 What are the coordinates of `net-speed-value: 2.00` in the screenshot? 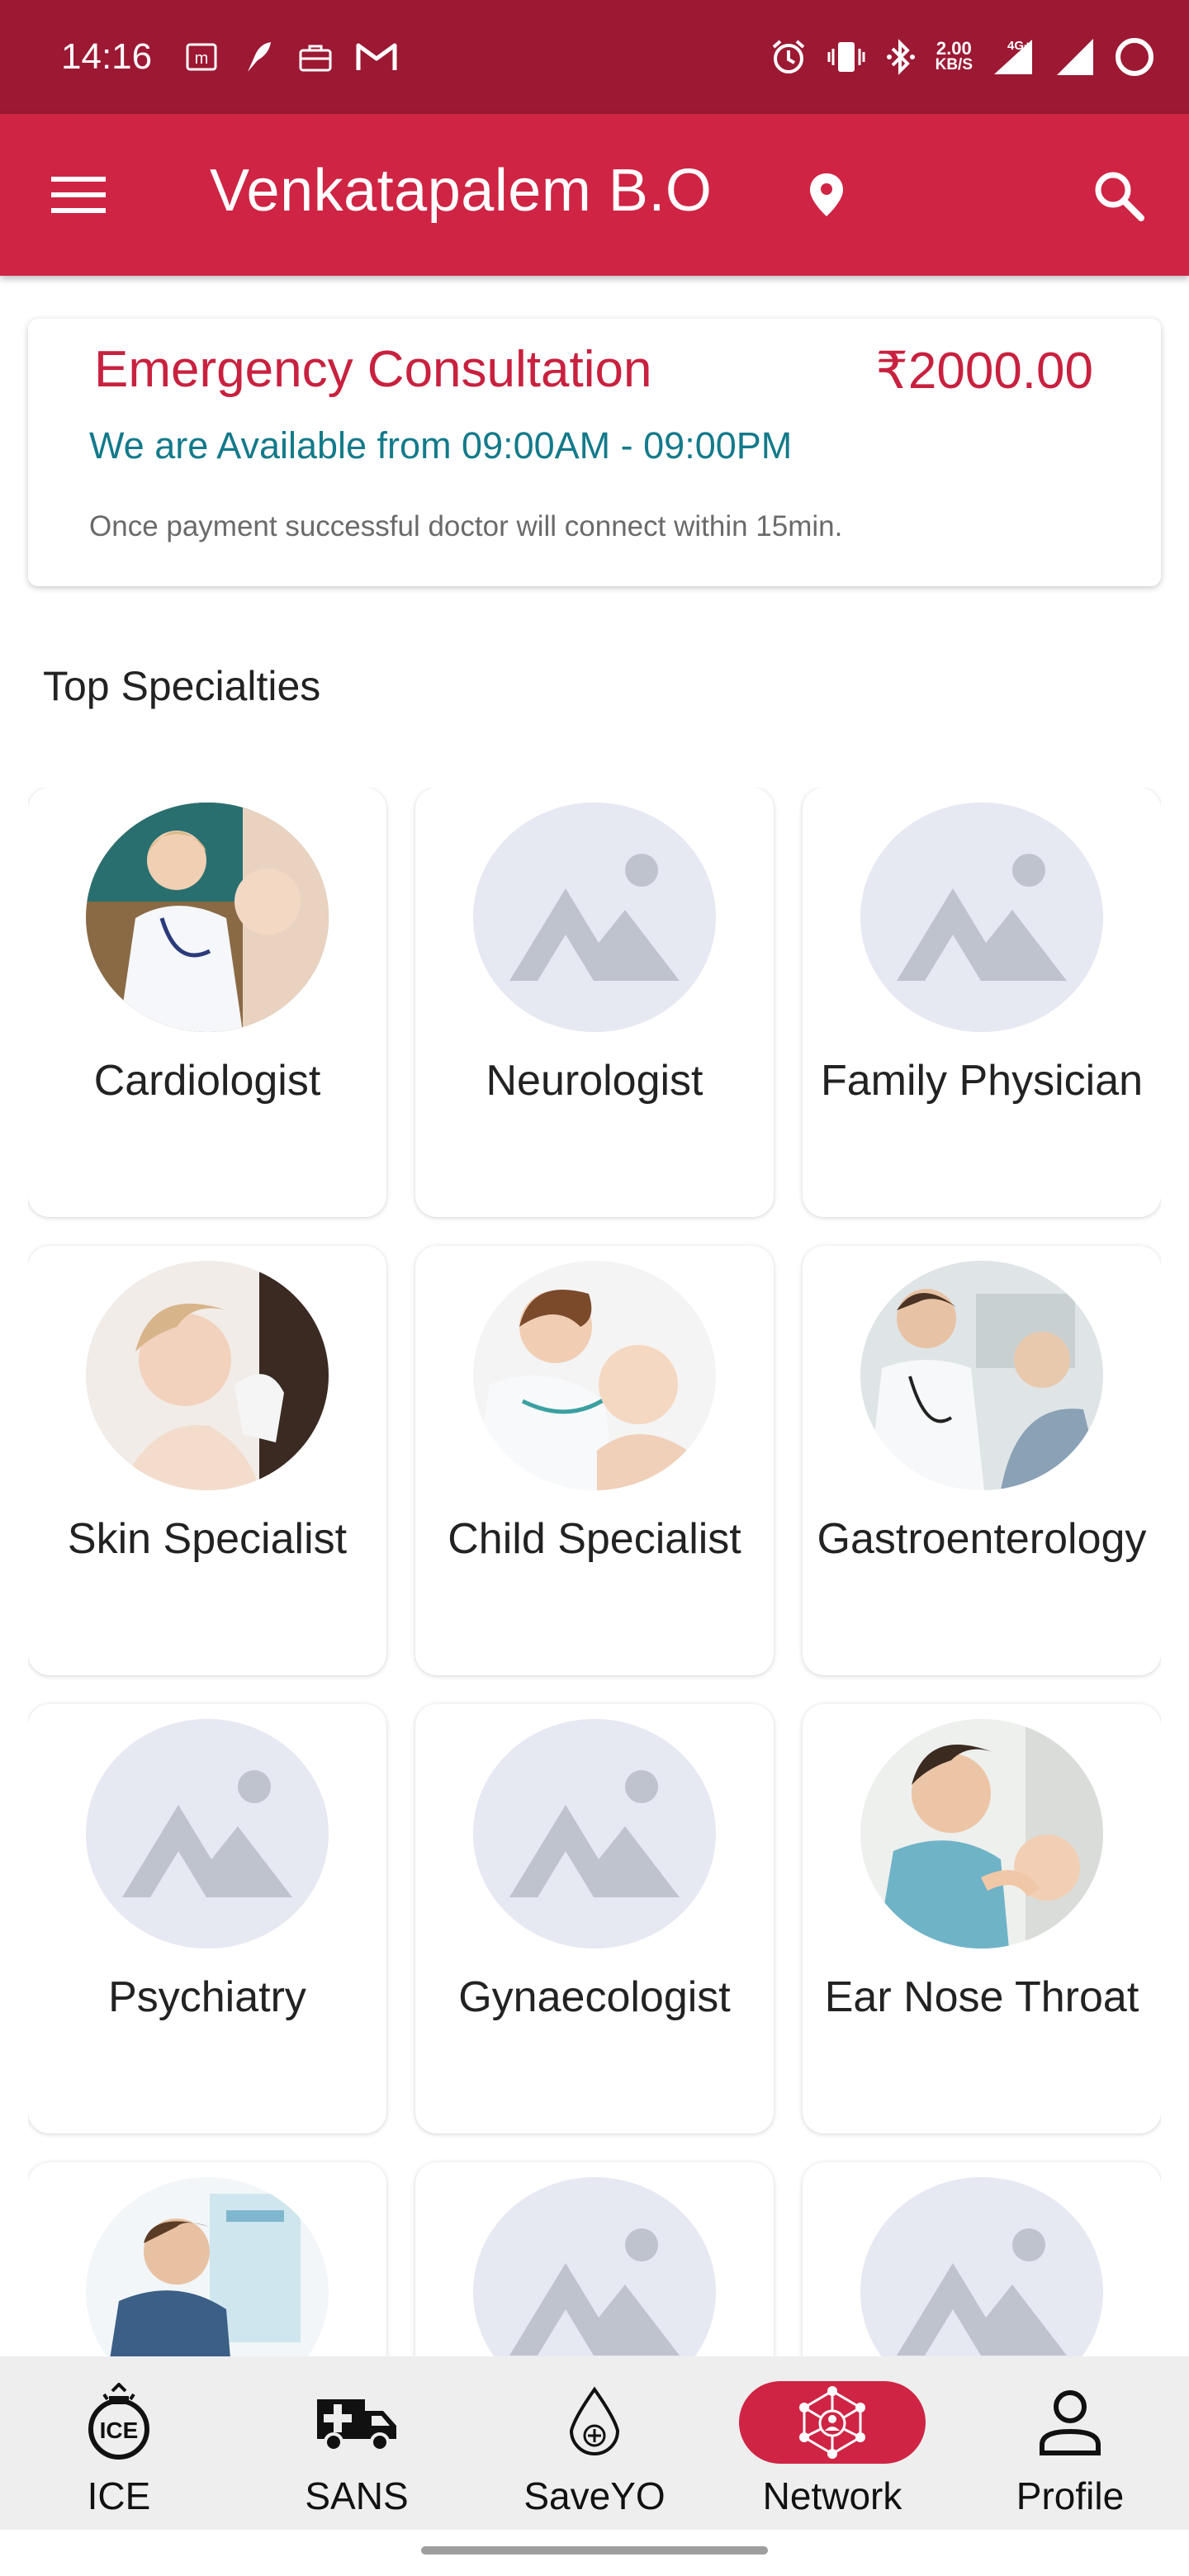 It's located at (954, 48).